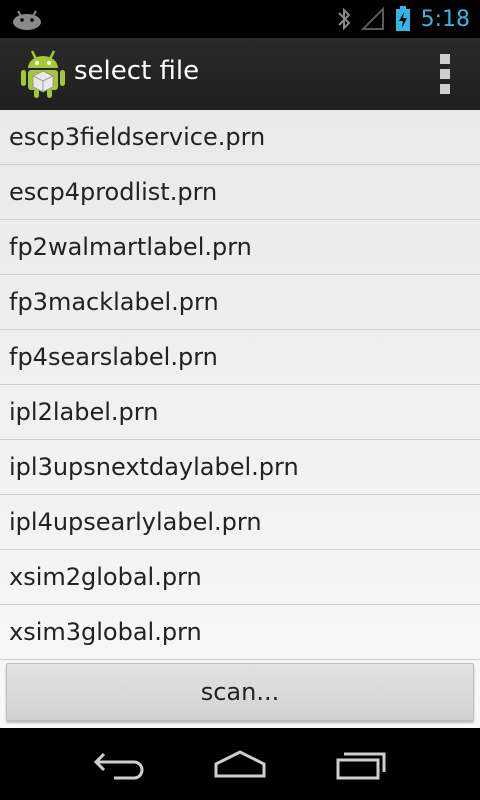  What do you see at coordinates (120, 764) in the screenshot?
I see `back-icon` at bounding box center [120, 764].